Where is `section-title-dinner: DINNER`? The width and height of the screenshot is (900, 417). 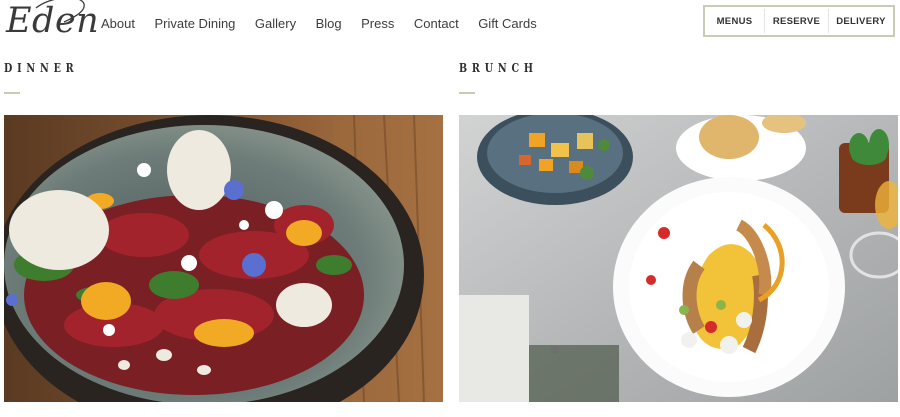
section-title-dinner: DINNER is located at coordinates (41, 68).